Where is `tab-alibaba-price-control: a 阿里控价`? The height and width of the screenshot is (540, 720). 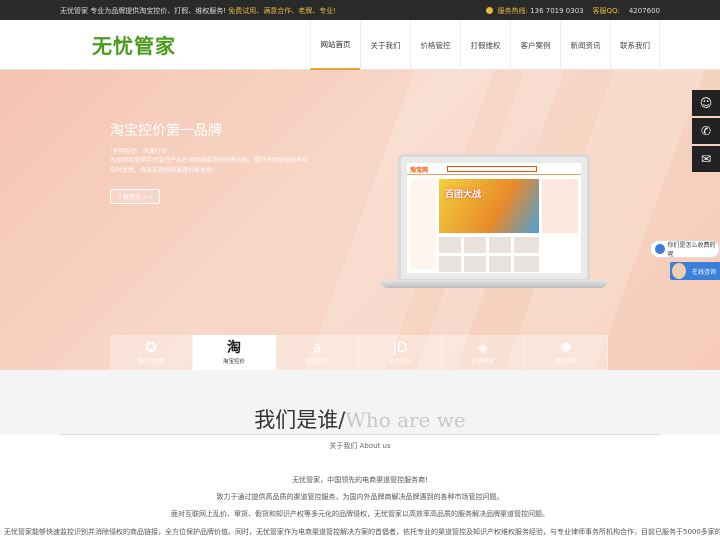 tab-alibaba-price-control: a 阿里控价 is located at coordinates (317, 352).